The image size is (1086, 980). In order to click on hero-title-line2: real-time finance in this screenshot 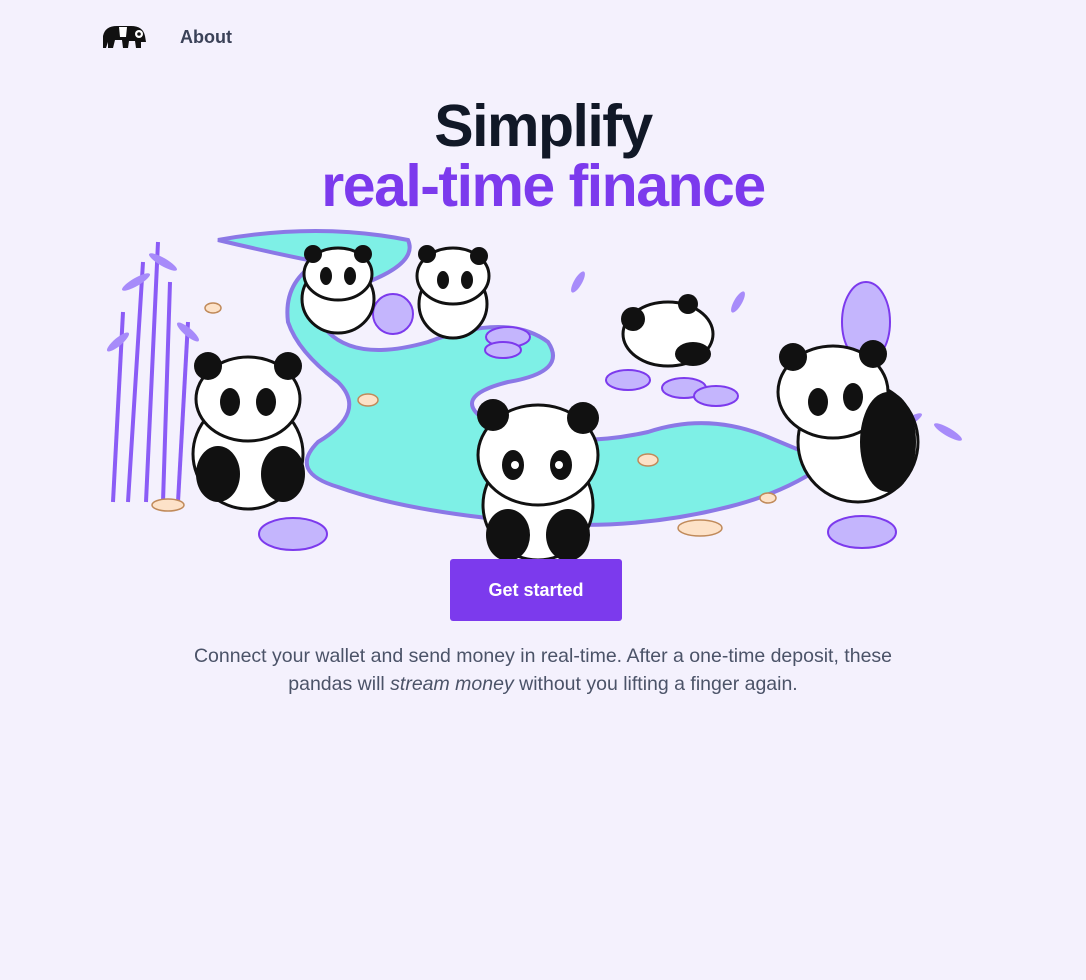, I will do `click(543, 186)`.